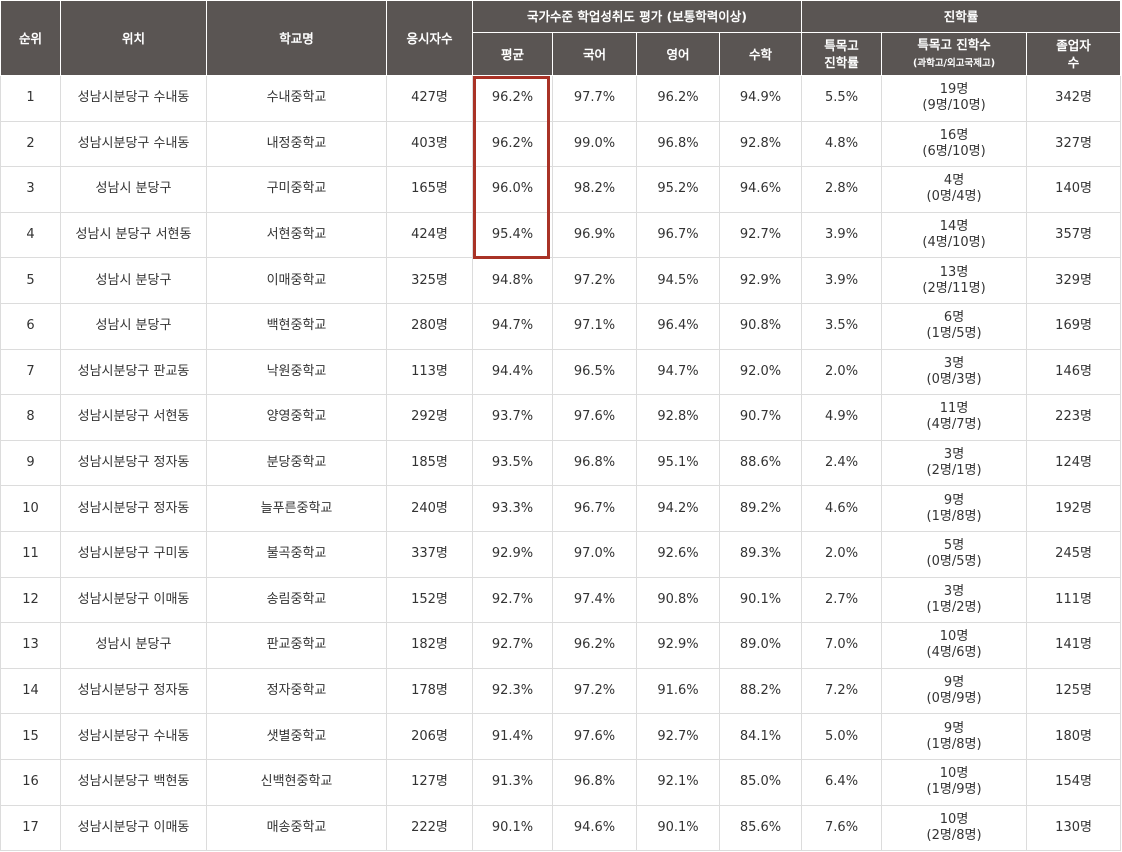  What do you see at coordinates (429, 600) in the screenshot?
I see `cell-examinees: 152명` at bounding box center [429, 600].